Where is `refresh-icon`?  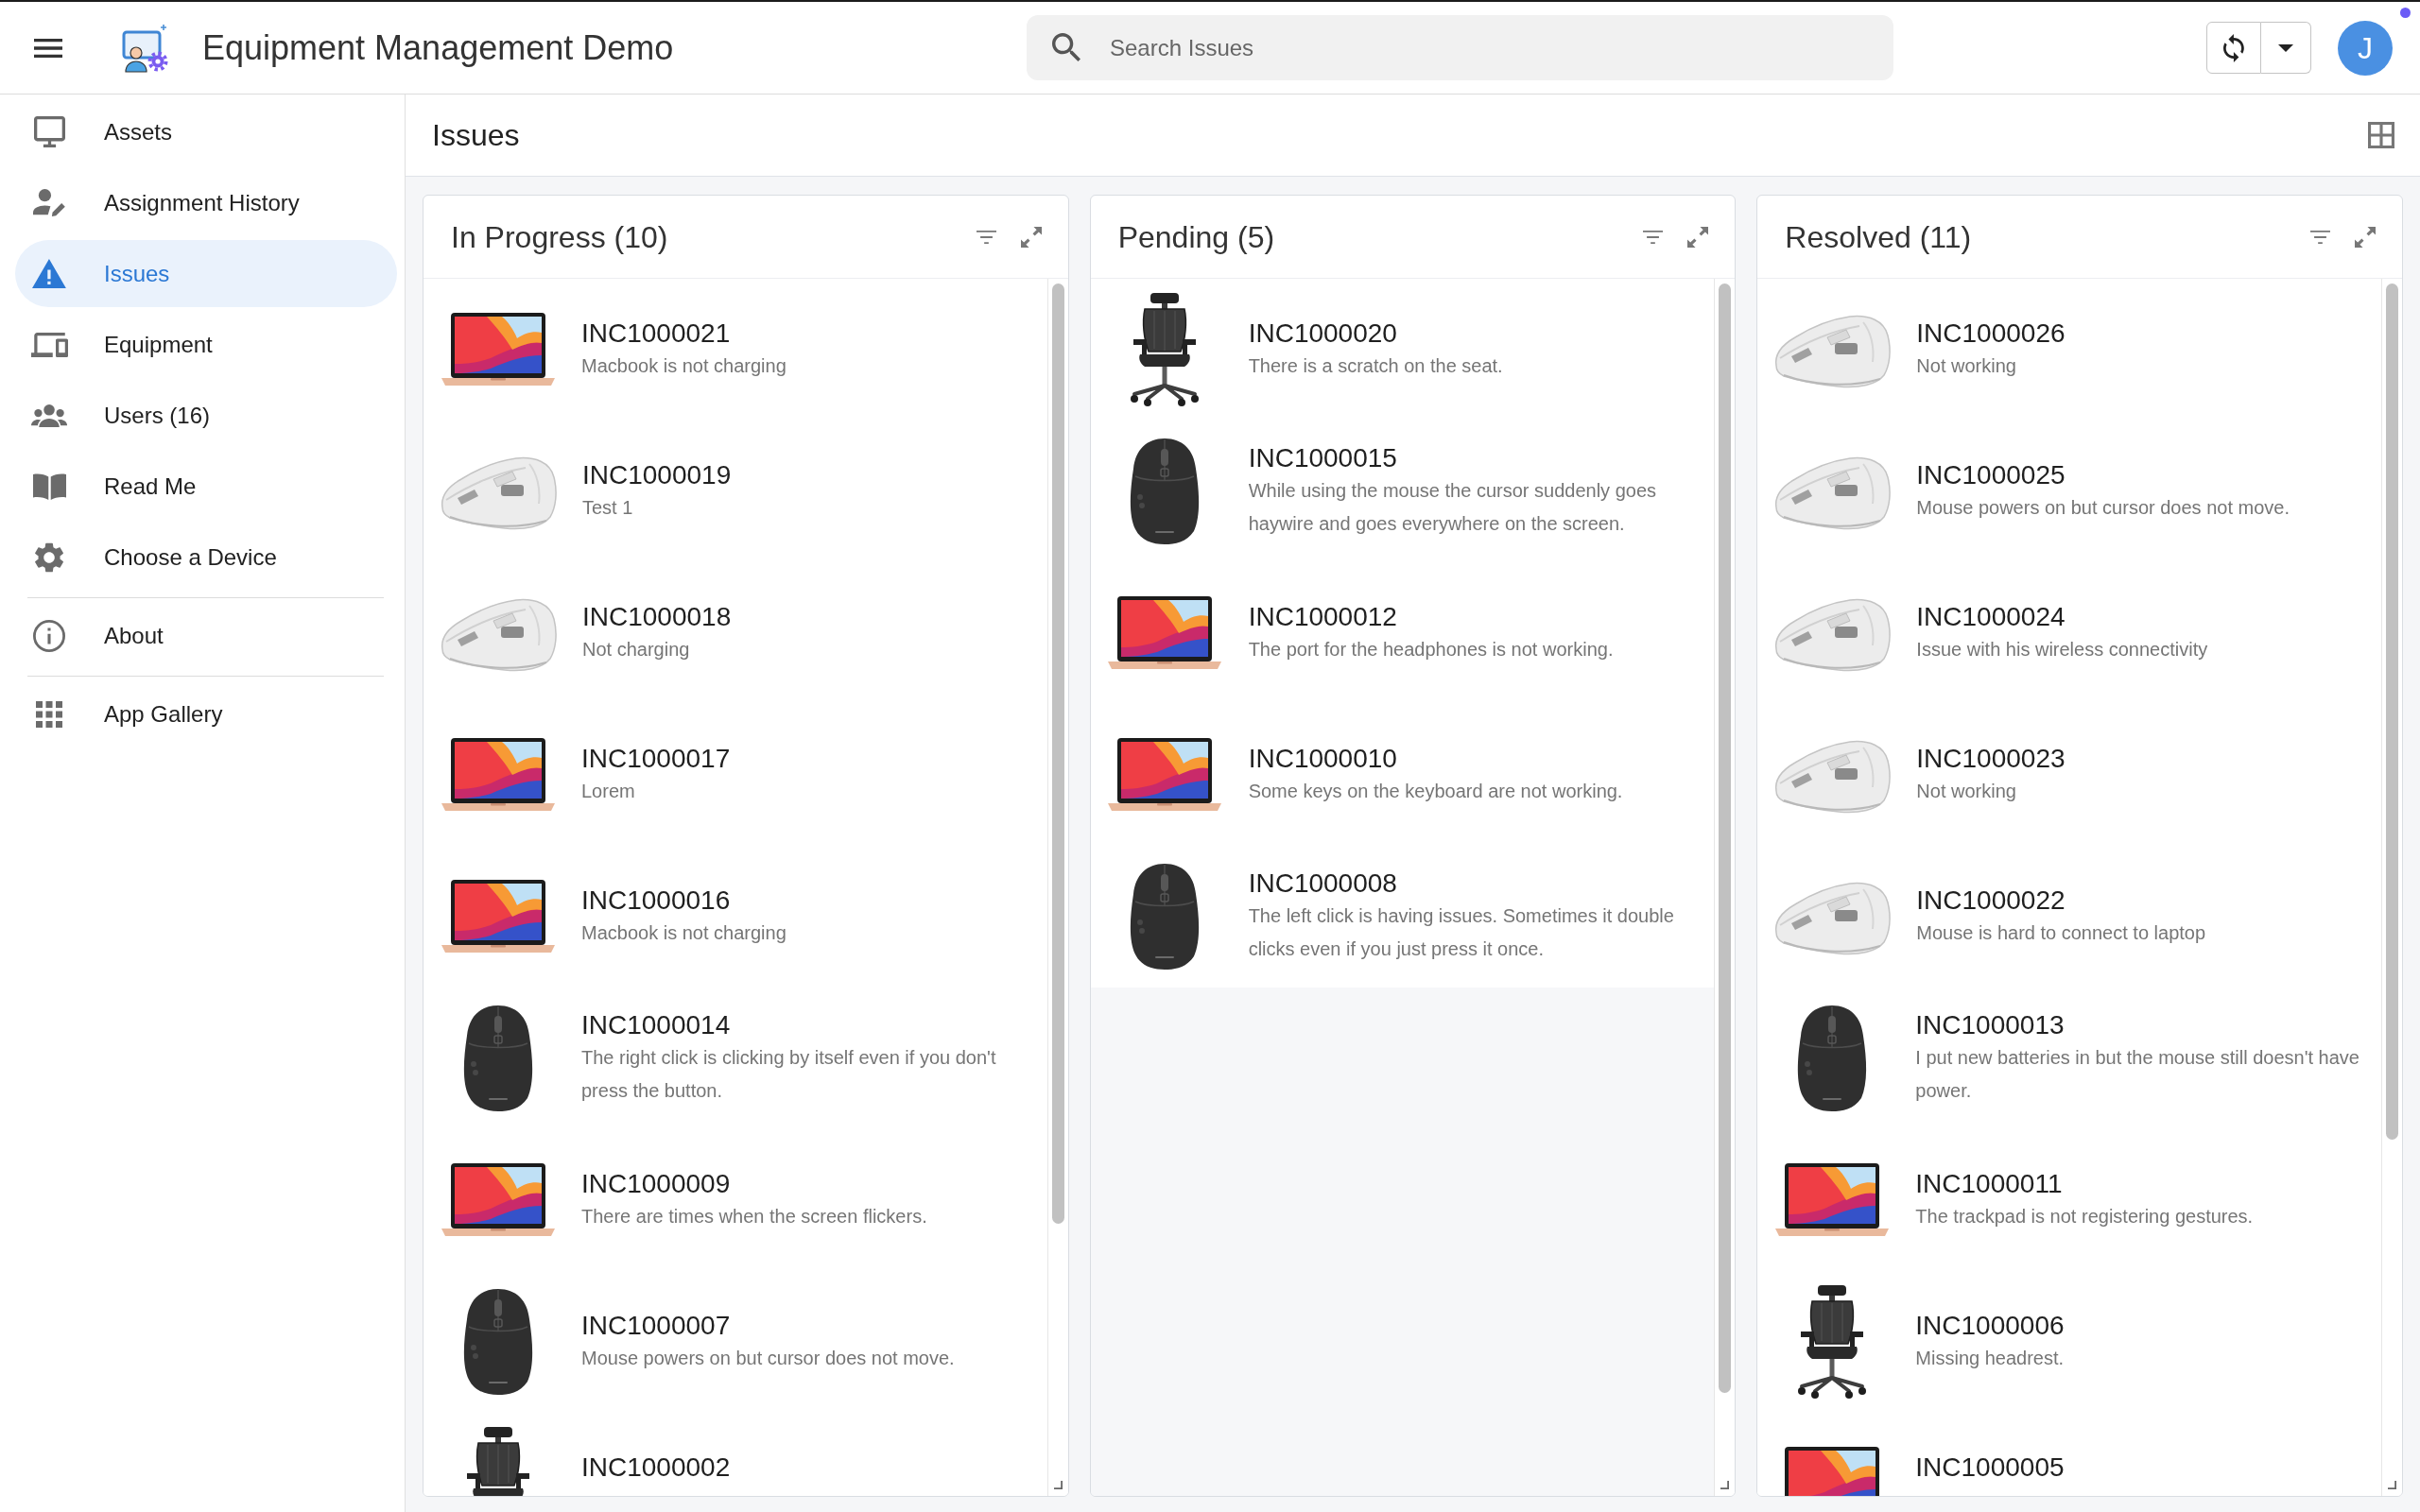
refresh-icon is located at coordinates (2233, 47).